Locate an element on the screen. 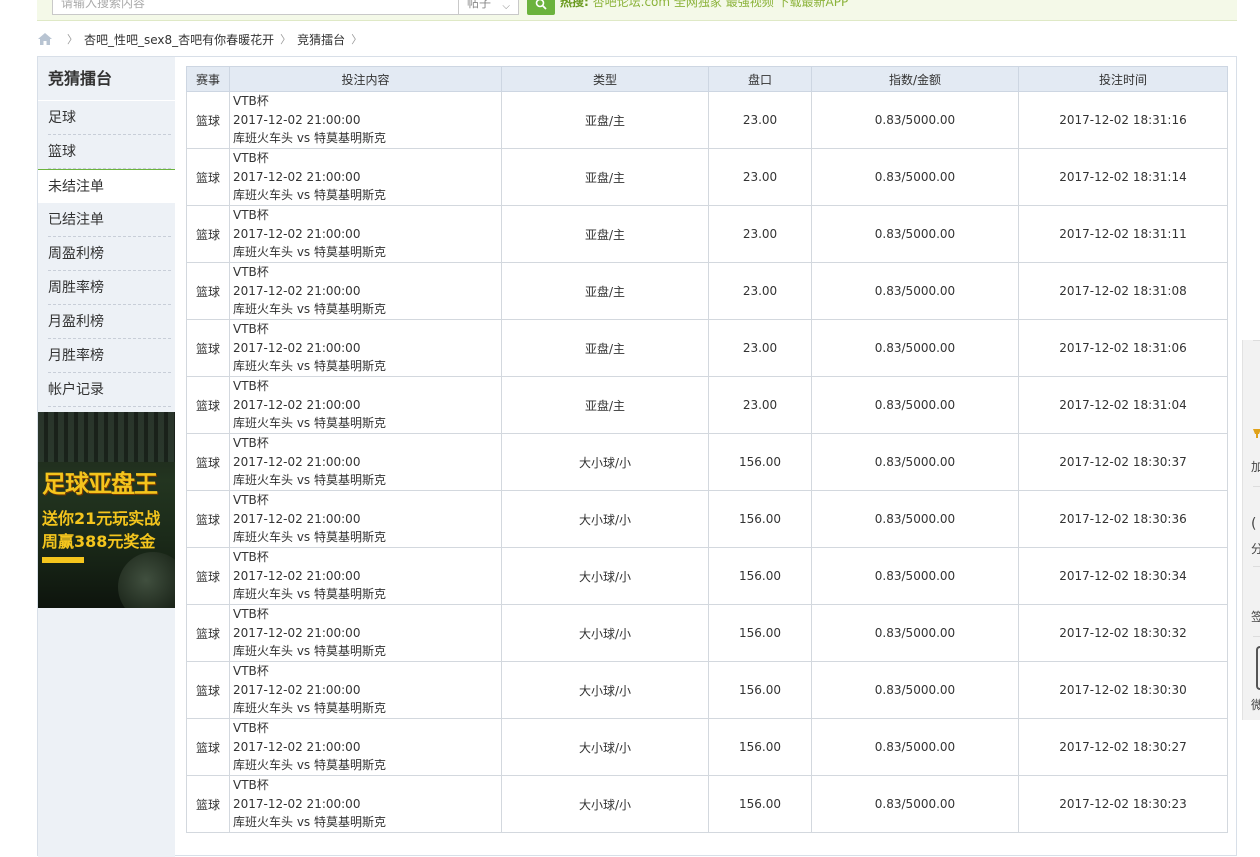 This screenshot has height=857, width=1260. column-header-bet-time: 投注时间 is located at coordinates (1123, 79).